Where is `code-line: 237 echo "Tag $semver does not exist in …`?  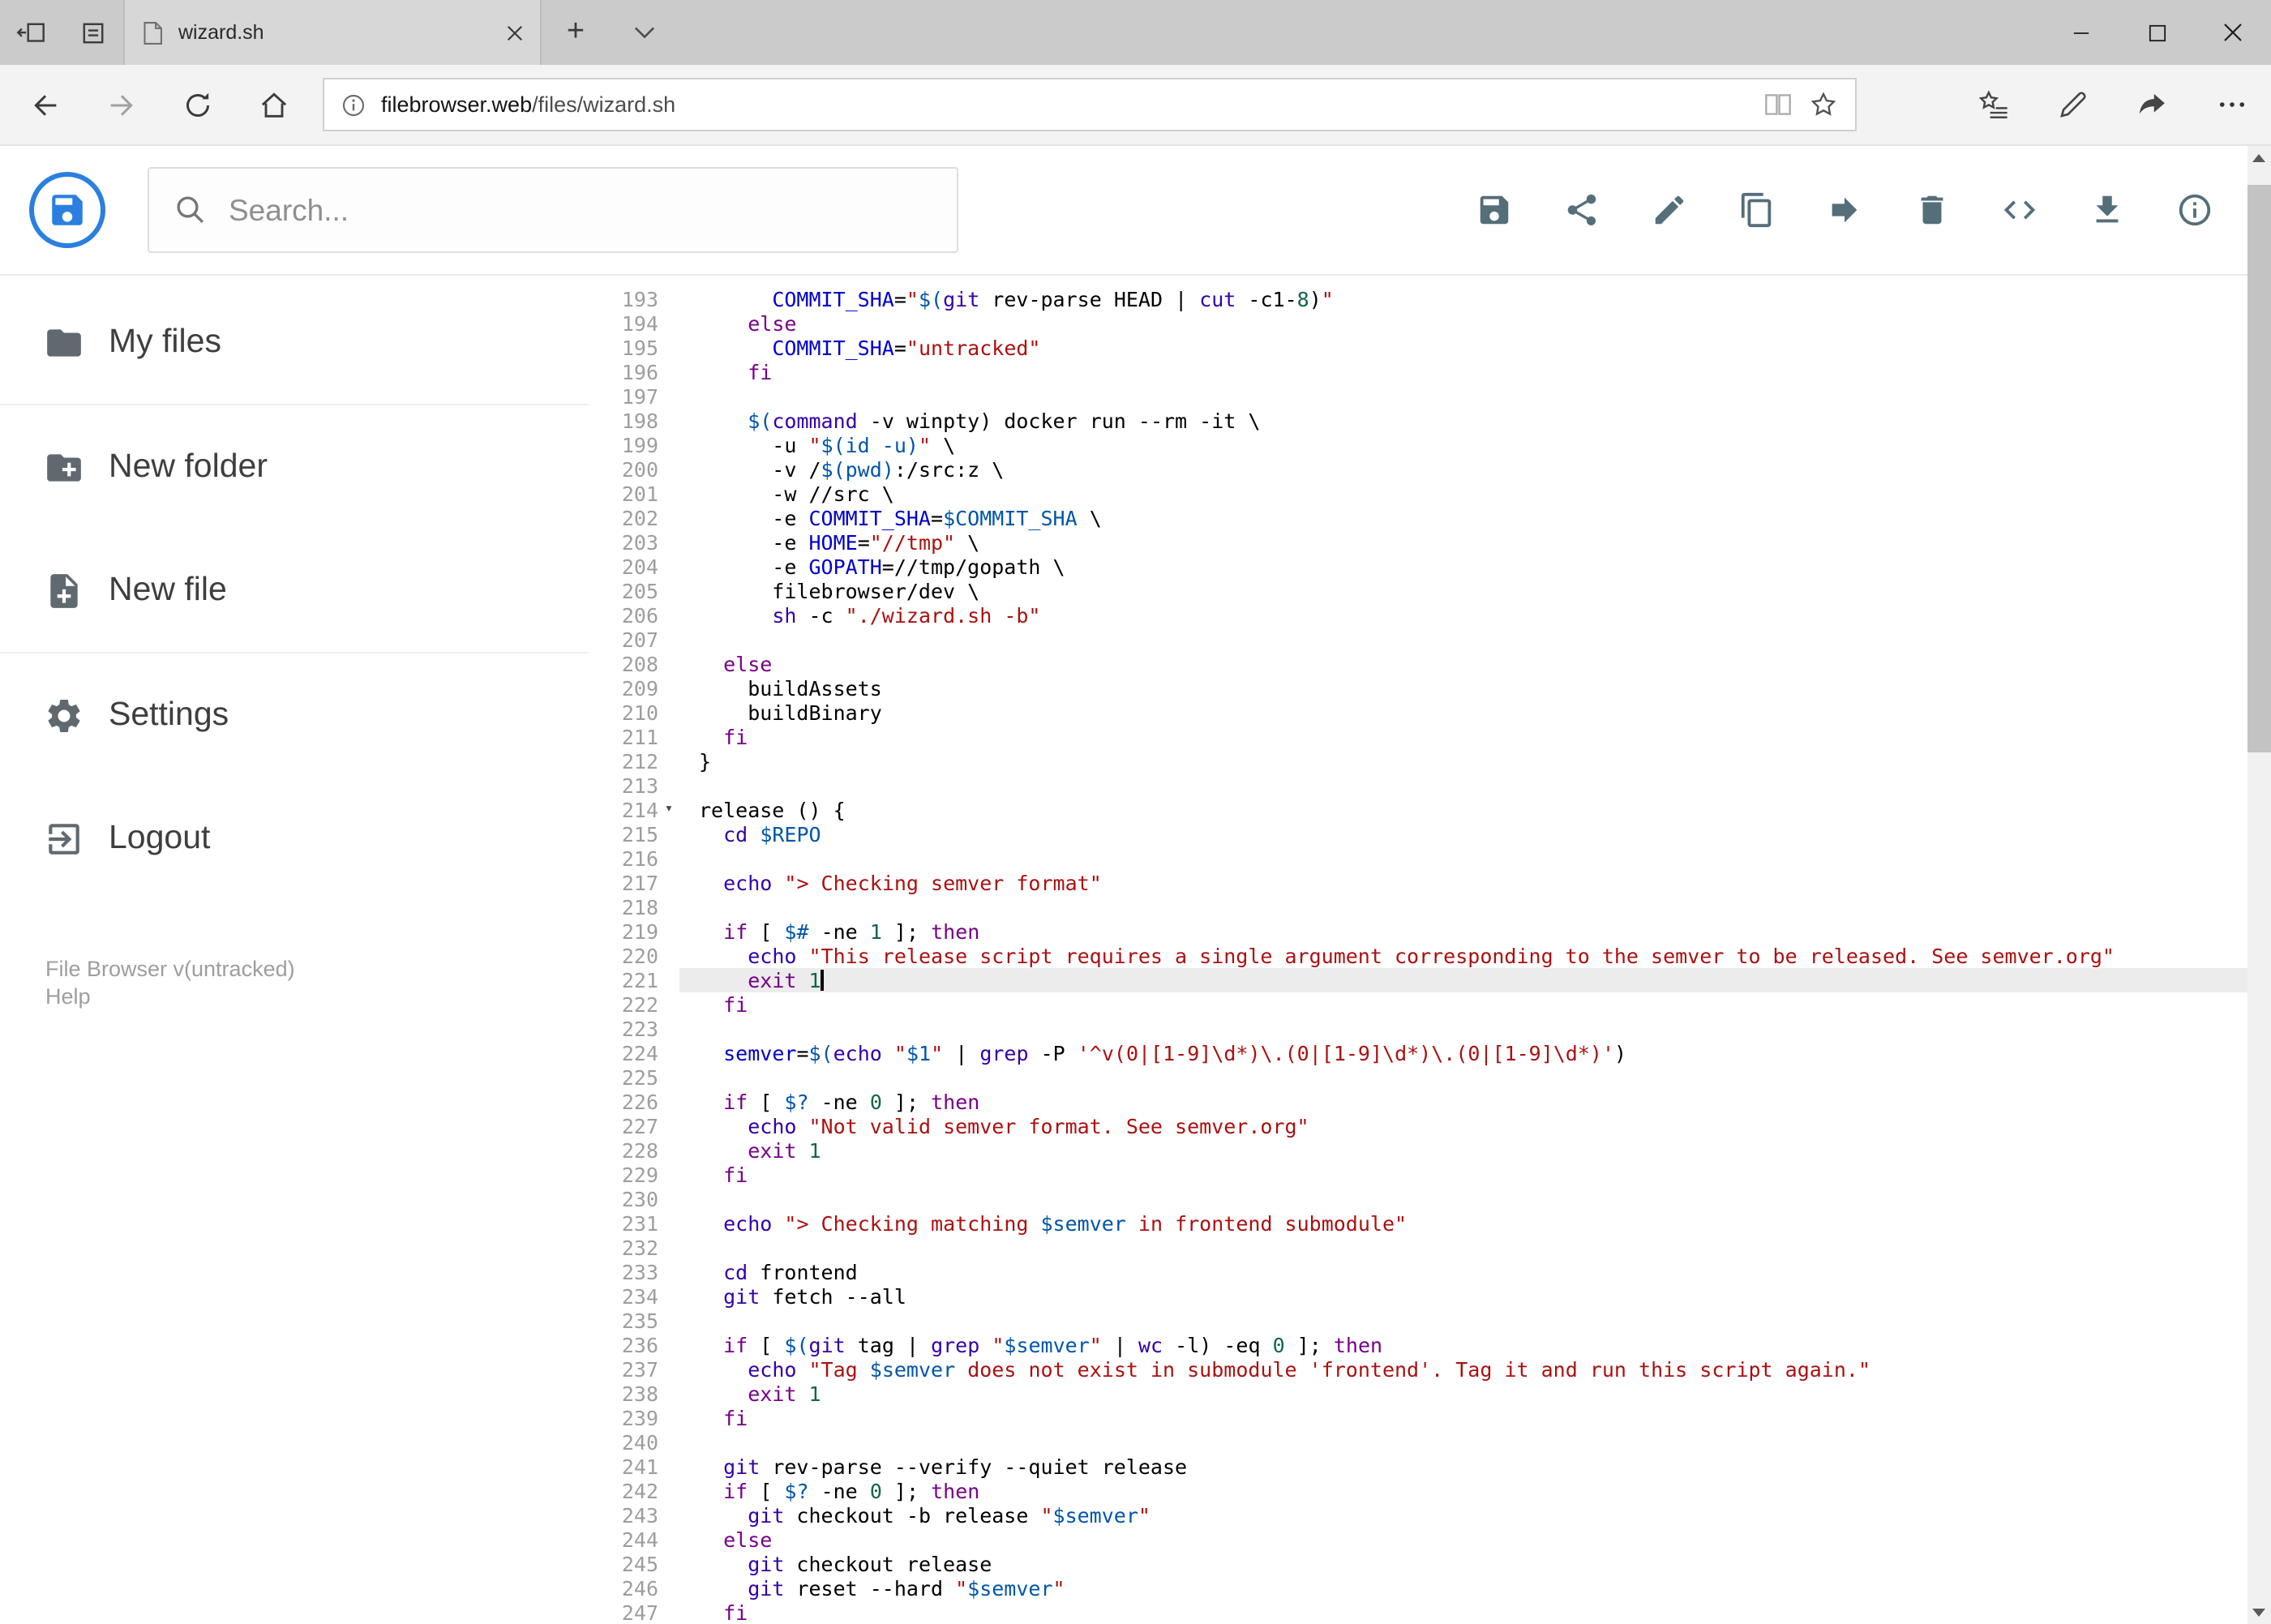
code-line: 237 echo "Tag $semver does not exist in … is located at coordinates (1430, 1369).